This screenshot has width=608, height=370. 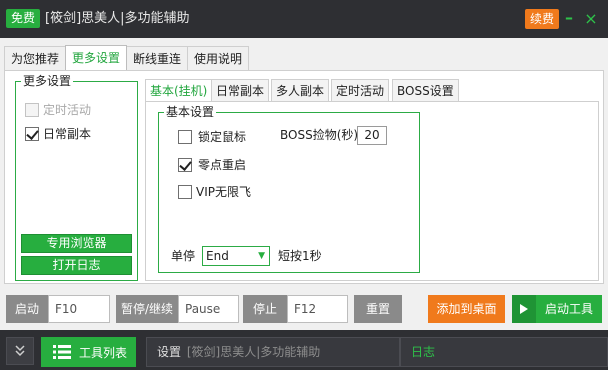 I want to click on add-to-desktop-button: 添加到桌面, so click(x=466, y=309).